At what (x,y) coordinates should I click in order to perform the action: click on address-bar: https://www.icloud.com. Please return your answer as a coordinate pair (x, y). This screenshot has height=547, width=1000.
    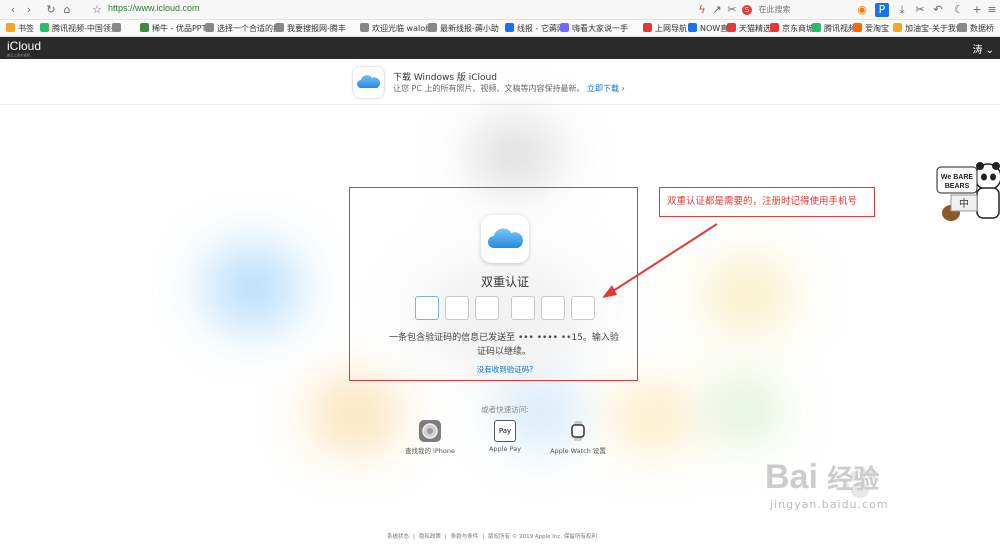
    Looking at the image, I should click on (154, 8).